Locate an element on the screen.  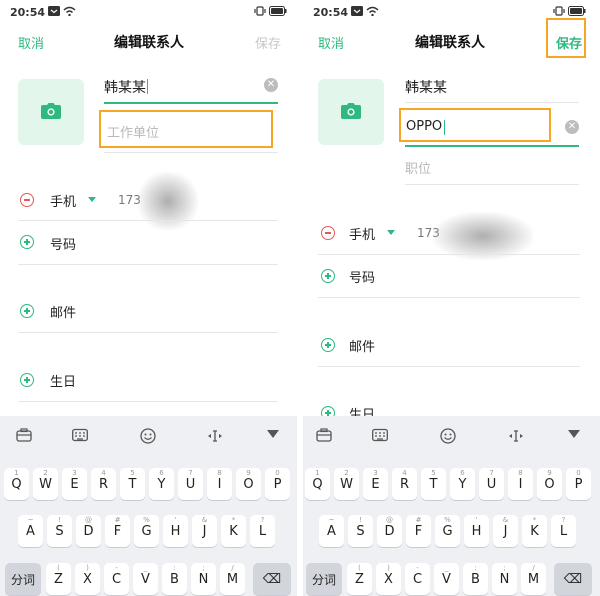
key-letter: A is located at coordinates (331, 531).